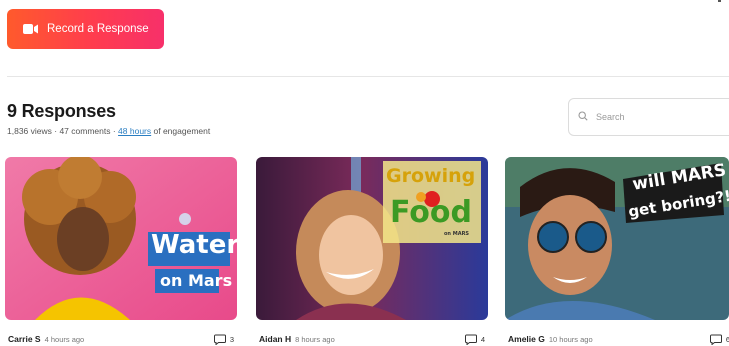 This screenshot has width=729, height=346. I want to click on section-divider, so click(368, 76).